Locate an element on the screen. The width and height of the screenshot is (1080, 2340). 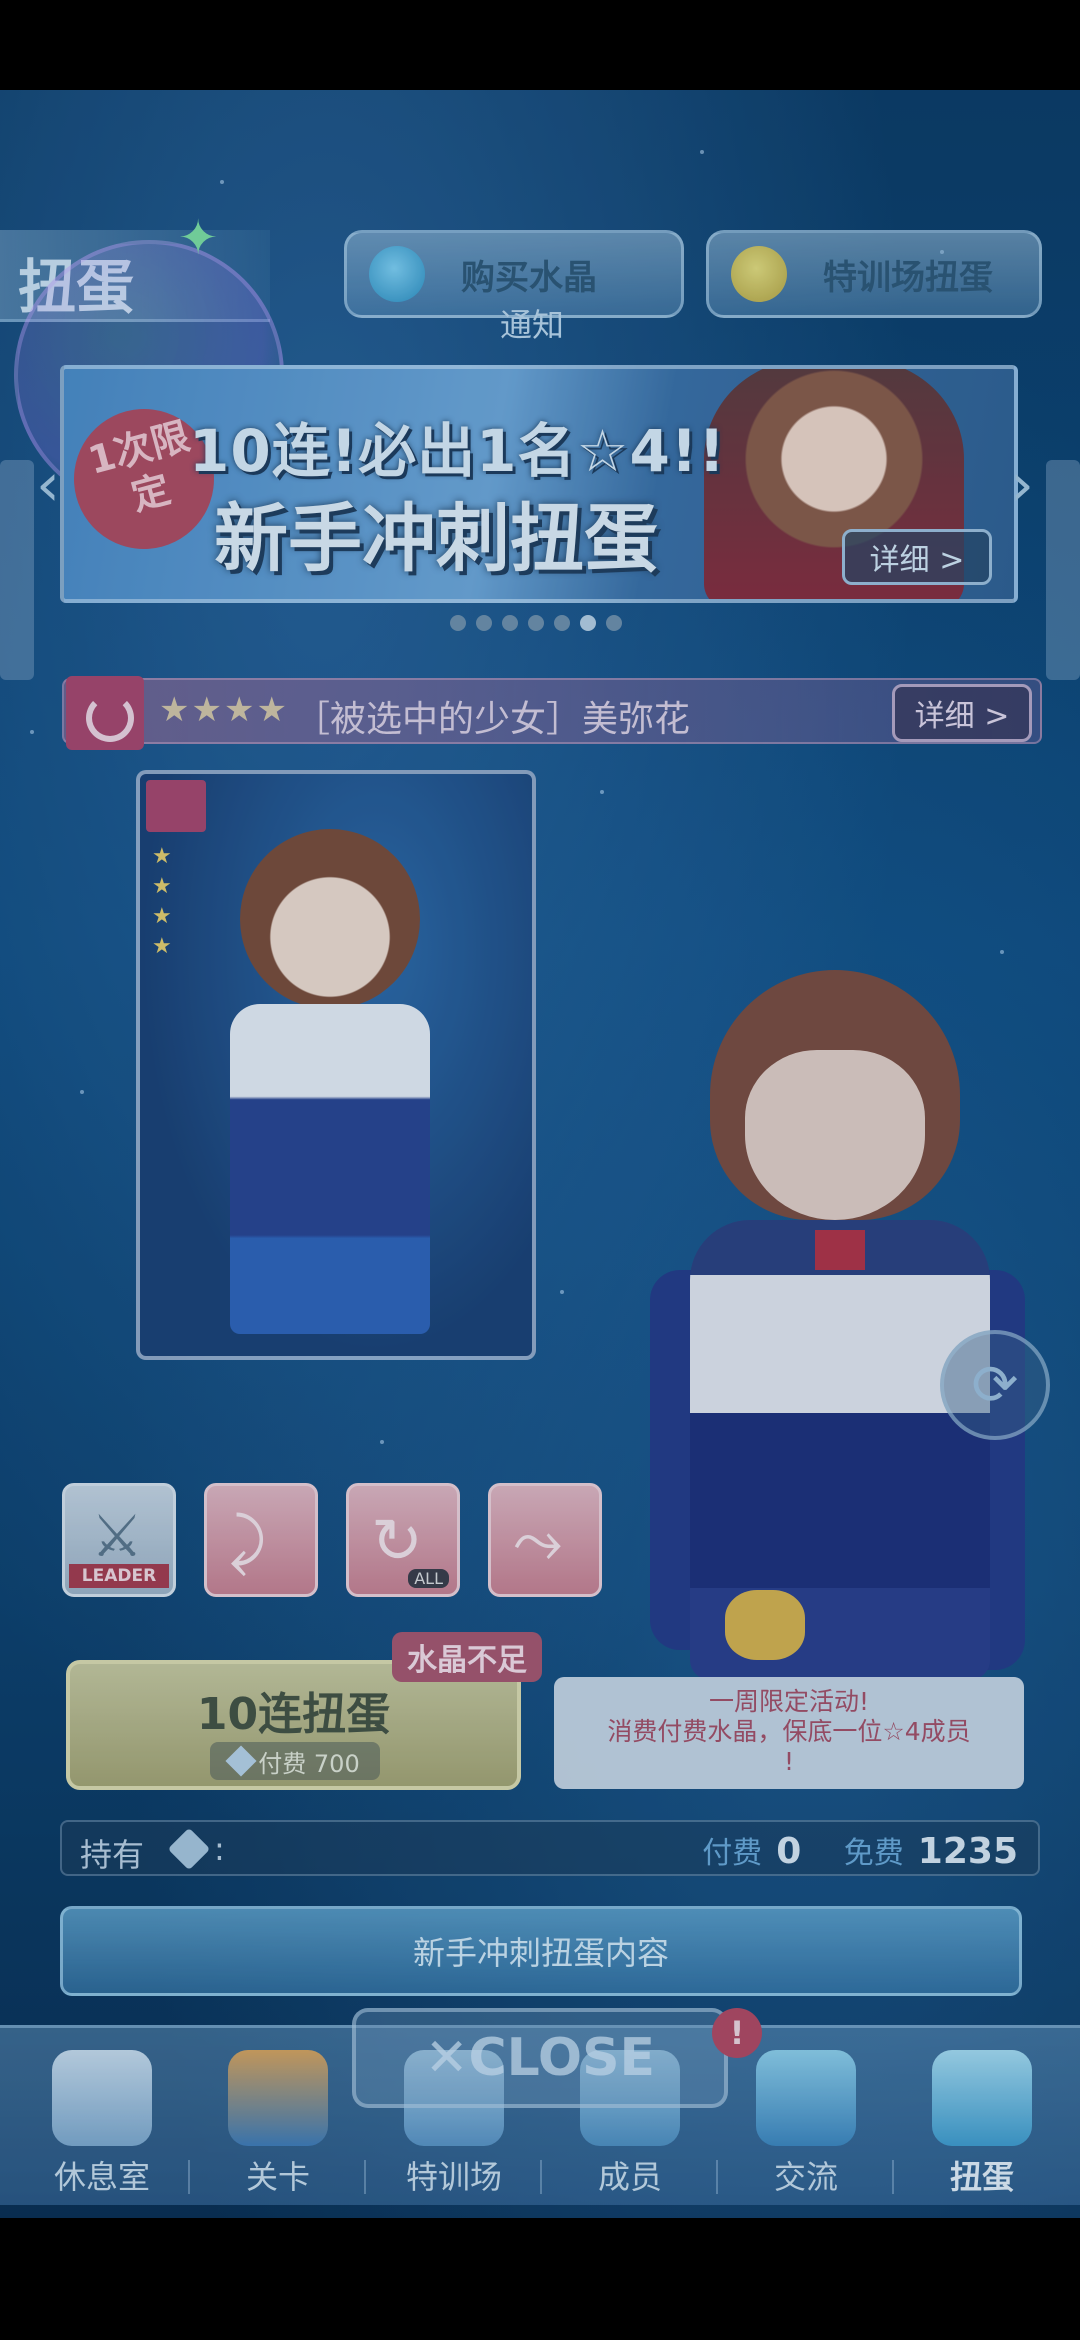
notification-badge: ! is located at coordinates (737, 2033).